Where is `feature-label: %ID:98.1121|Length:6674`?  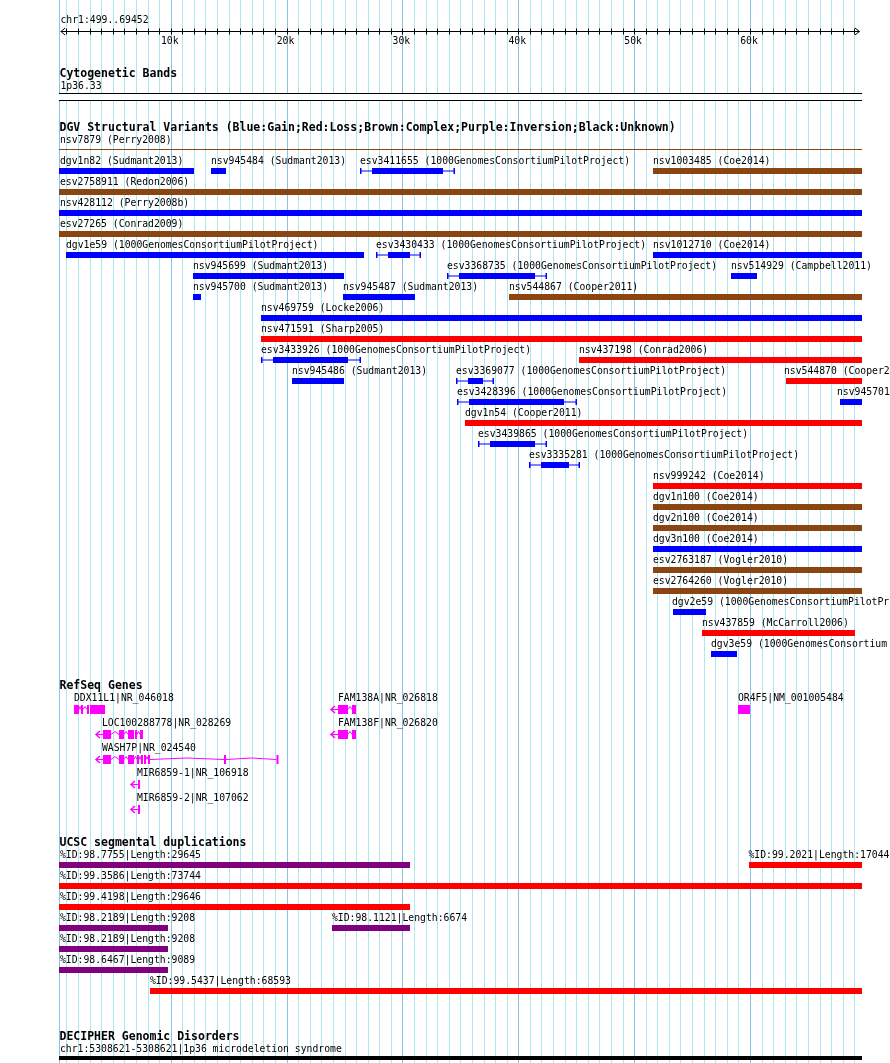 feature-label: %ID:98.1121|Length:6674 is located at coordinates (399, 917).